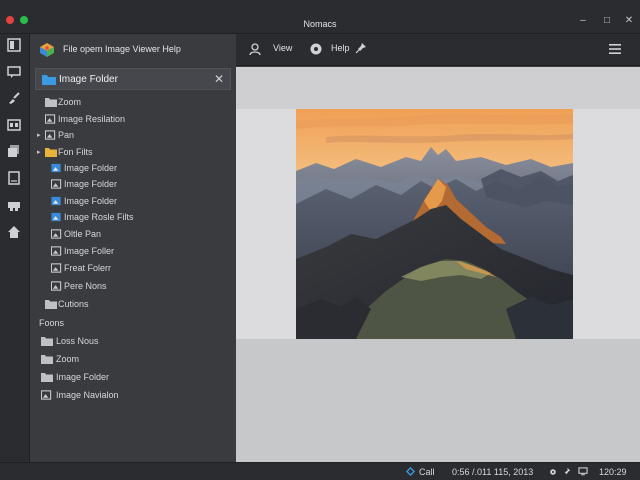 This screenshot has width=640, height=480. I want to click on grid-icon, so click(15, 126).